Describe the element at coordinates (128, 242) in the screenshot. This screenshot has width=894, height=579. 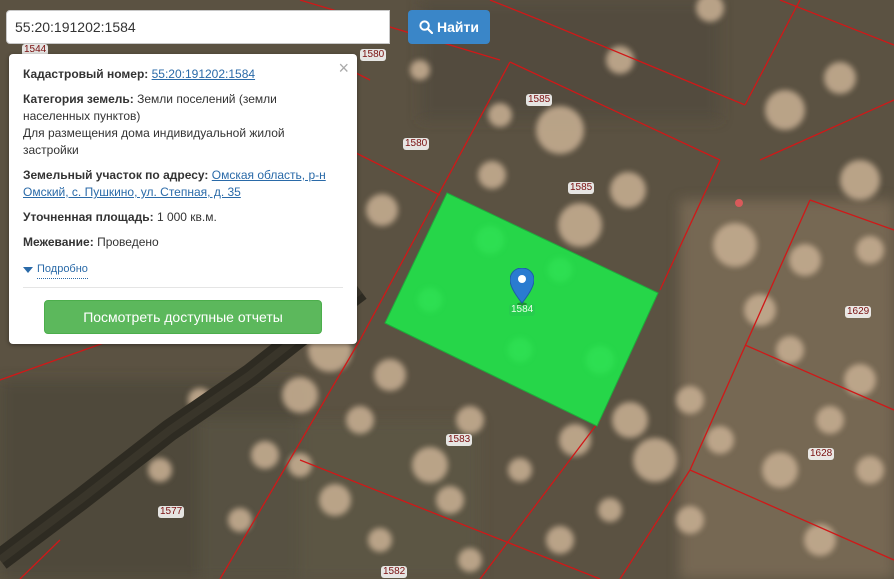
I see `survey-value: Проведено` at that location.